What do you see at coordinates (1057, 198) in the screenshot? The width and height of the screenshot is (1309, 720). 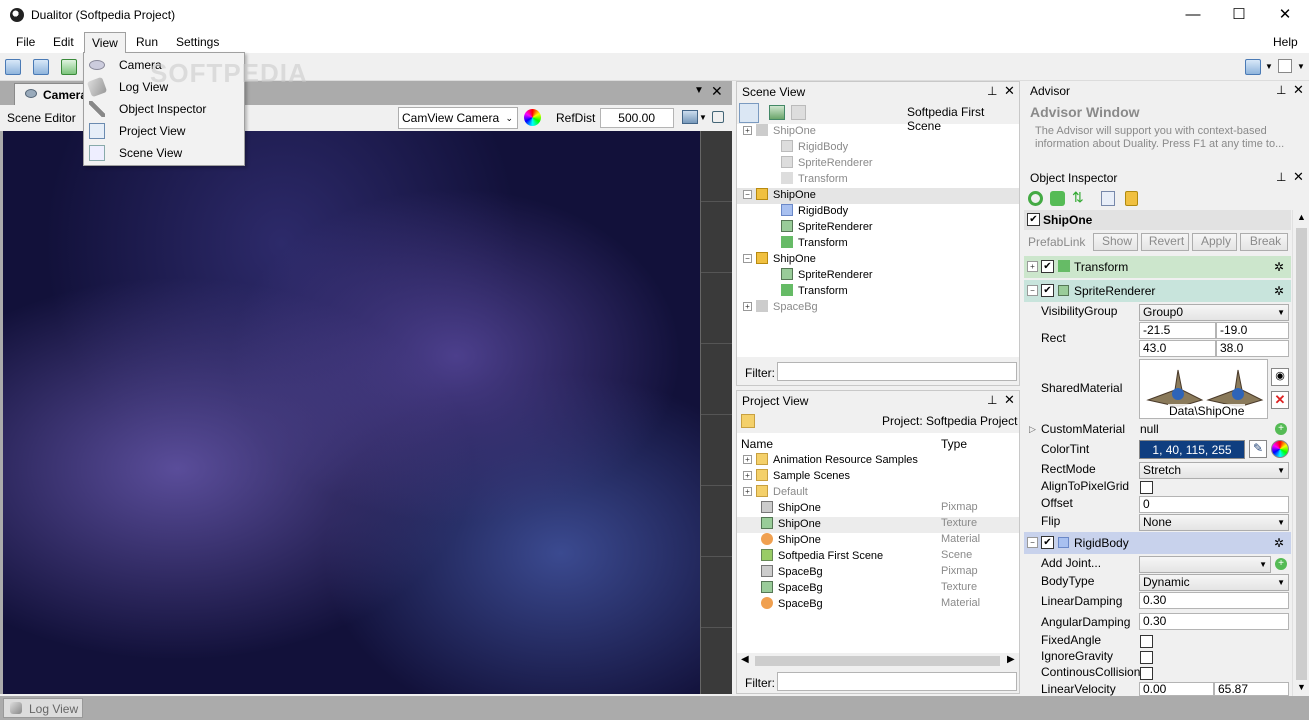 I see `gear-icon` at bounding box center [1057, 198].